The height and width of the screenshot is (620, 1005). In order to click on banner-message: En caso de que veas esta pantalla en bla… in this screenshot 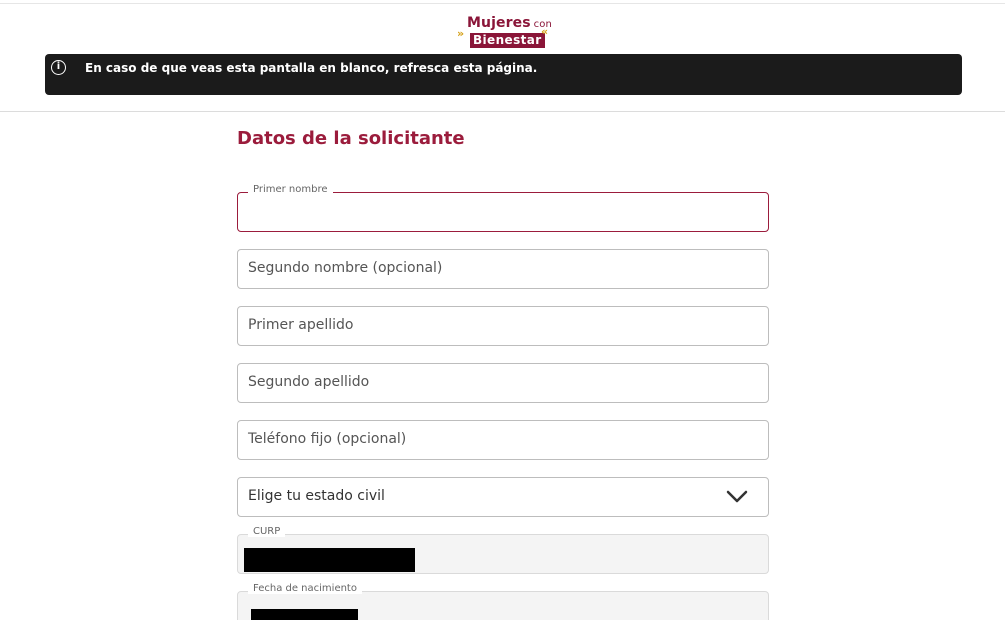, I will do `click(311, 68)`.